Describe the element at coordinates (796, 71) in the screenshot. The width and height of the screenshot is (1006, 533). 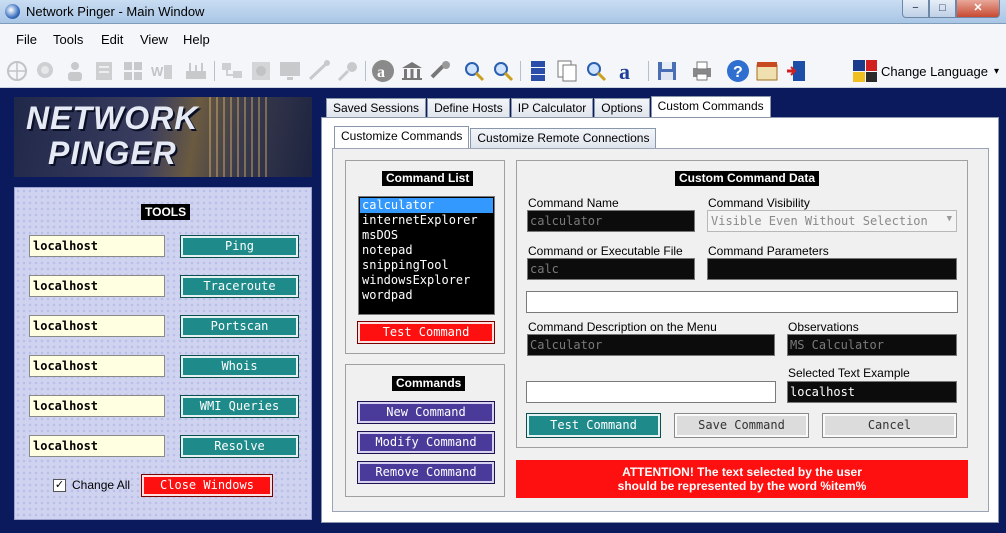
I see `exit-door-icon` at that location.